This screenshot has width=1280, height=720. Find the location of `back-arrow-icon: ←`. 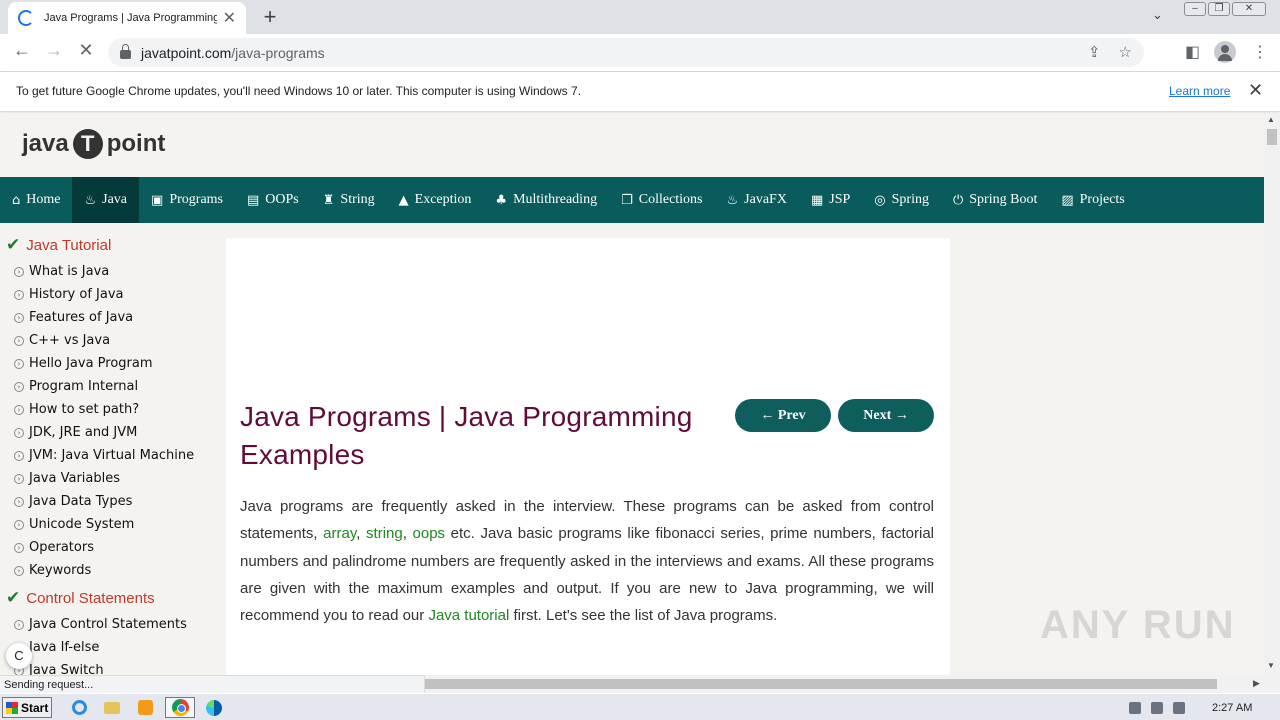

back-arrow-icon: ← is located at coordinates (22, 50).